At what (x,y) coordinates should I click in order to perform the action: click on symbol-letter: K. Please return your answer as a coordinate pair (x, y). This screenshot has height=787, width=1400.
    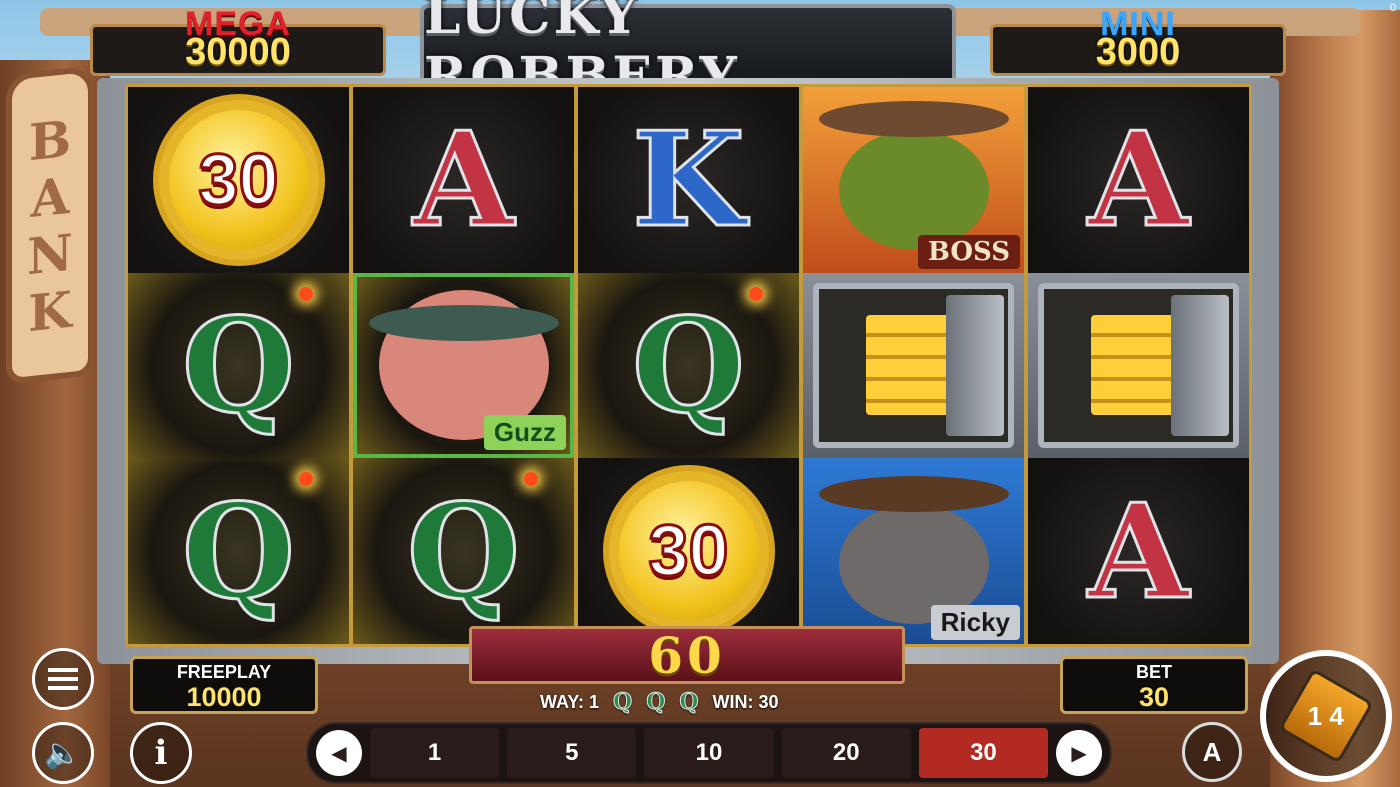
    Looking at the image, I should click on (689, 180).